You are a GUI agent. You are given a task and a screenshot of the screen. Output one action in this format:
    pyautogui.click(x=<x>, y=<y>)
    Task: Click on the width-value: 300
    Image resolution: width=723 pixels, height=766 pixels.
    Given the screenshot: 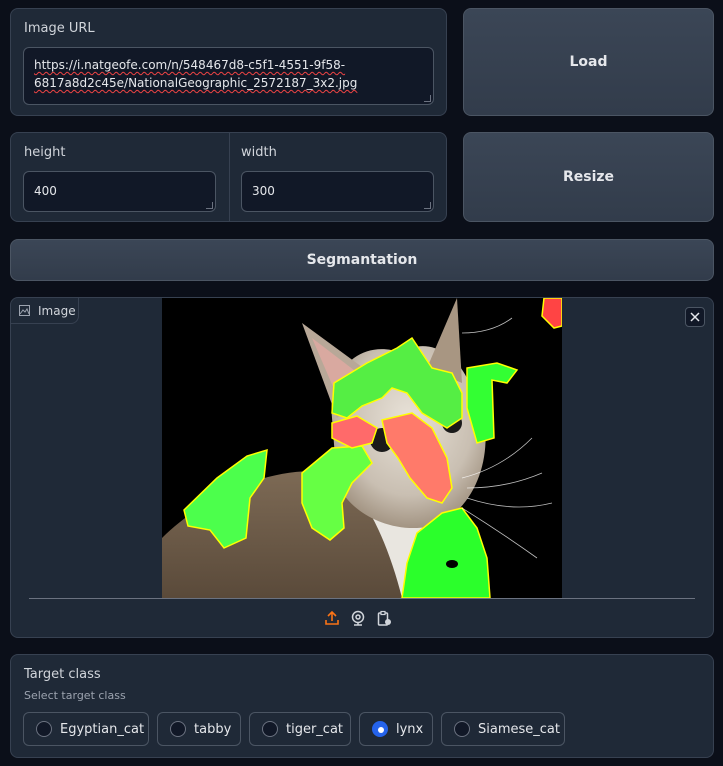 What is the action you would take?
    pyautogui.click(x=263, y=191)
    